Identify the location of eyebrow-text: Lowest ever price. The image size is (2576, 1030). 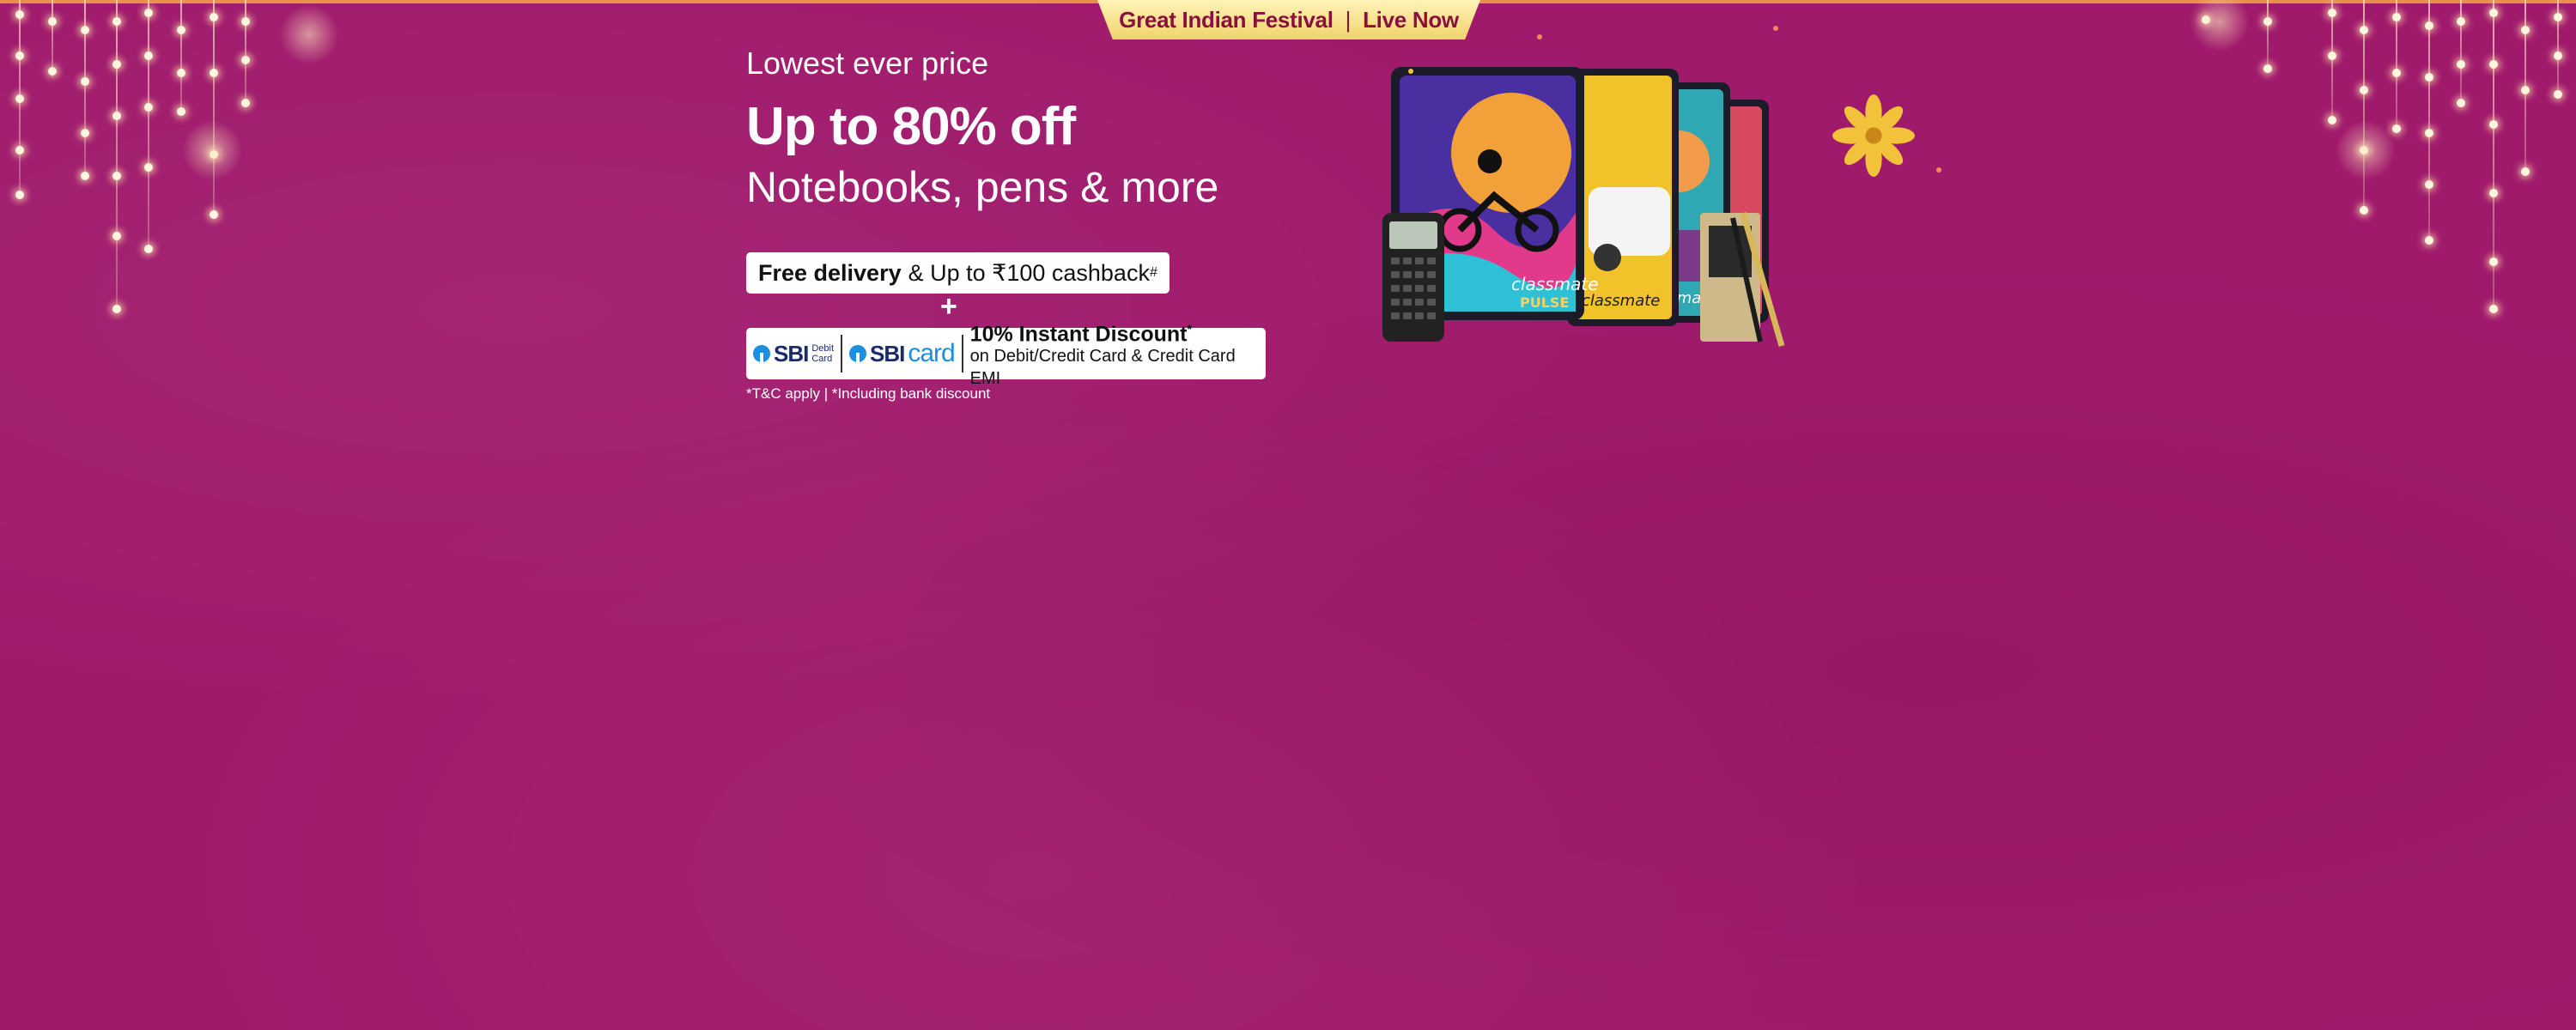
(867, 63).